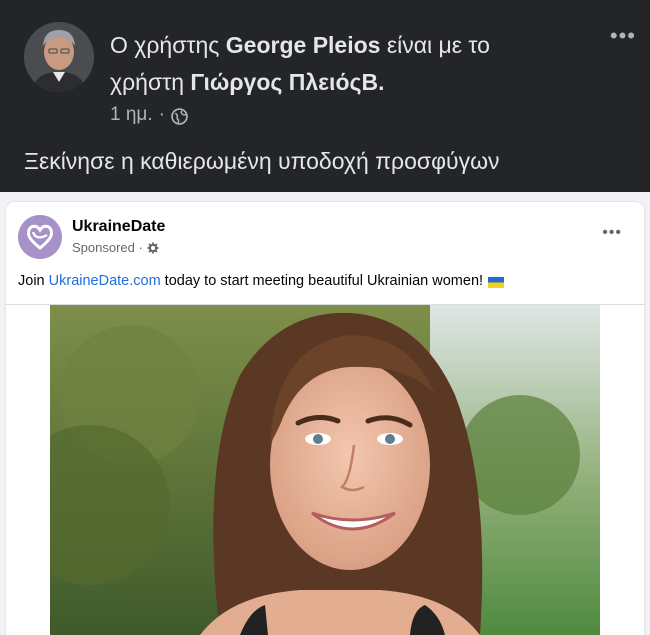  What do you see at coordinates (303, 45) in the screenshot?
I see `author-name-link: George Pleios` at bounding box center [303, 45].